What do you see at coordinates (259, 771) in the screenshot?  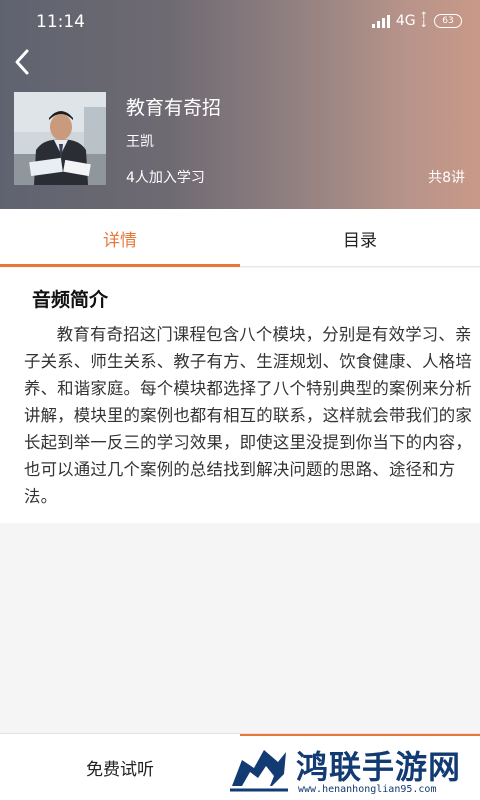 I see `bull-logo-icon` at bounding box center [259, 771].